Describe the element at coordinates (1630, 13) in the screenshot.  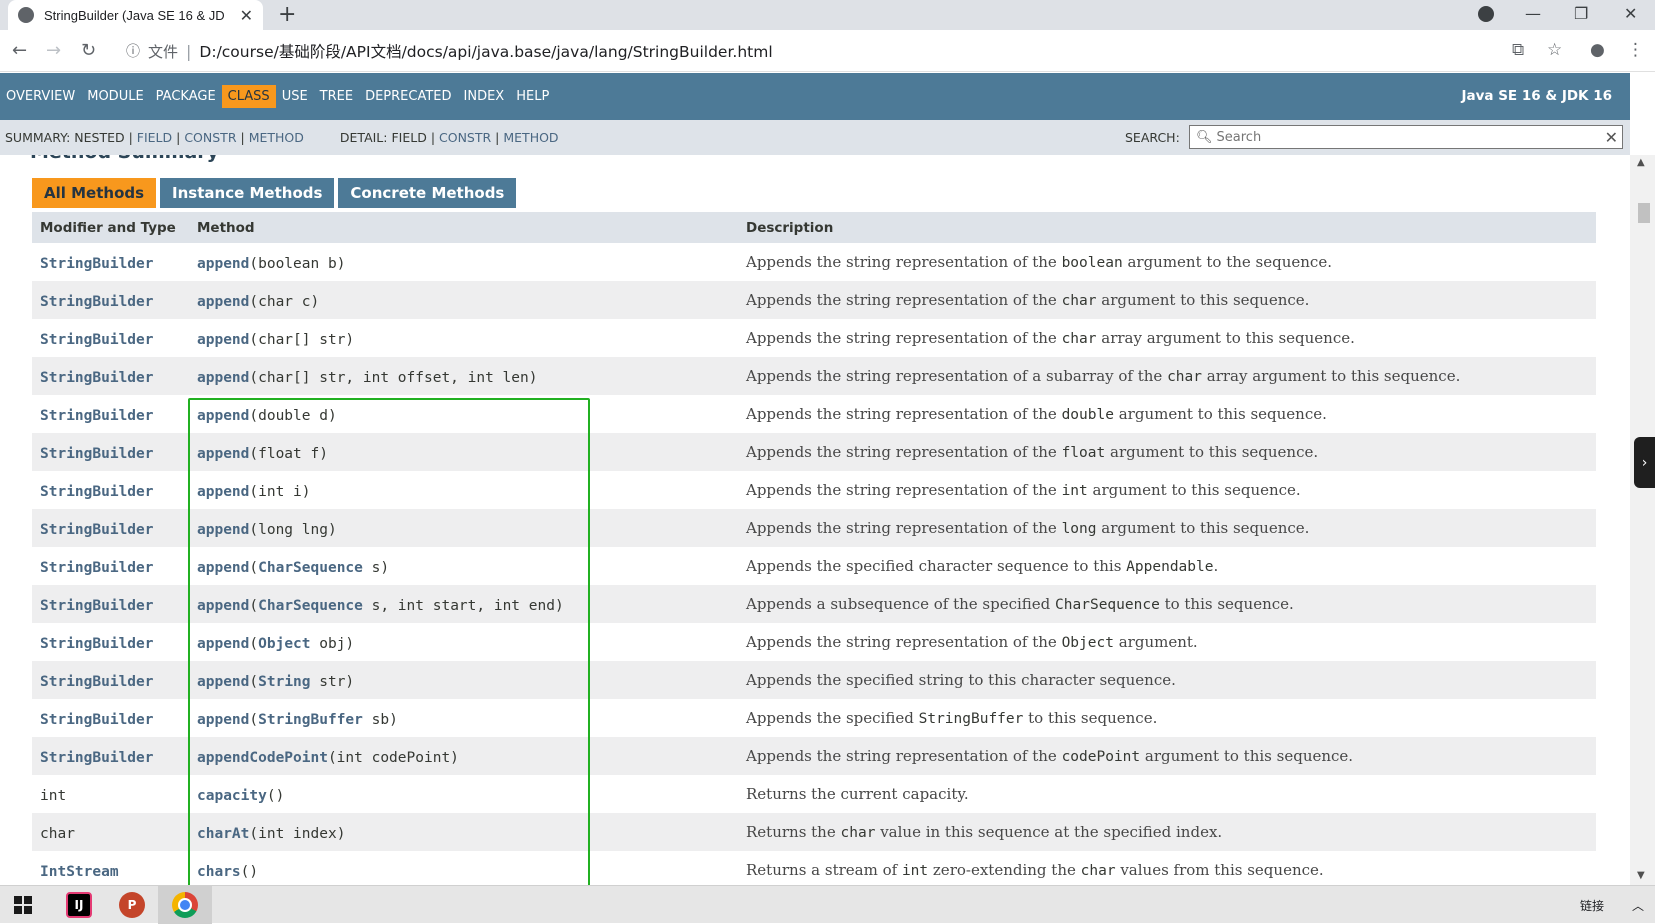
I see `window-close-icon: ✕` at that location.